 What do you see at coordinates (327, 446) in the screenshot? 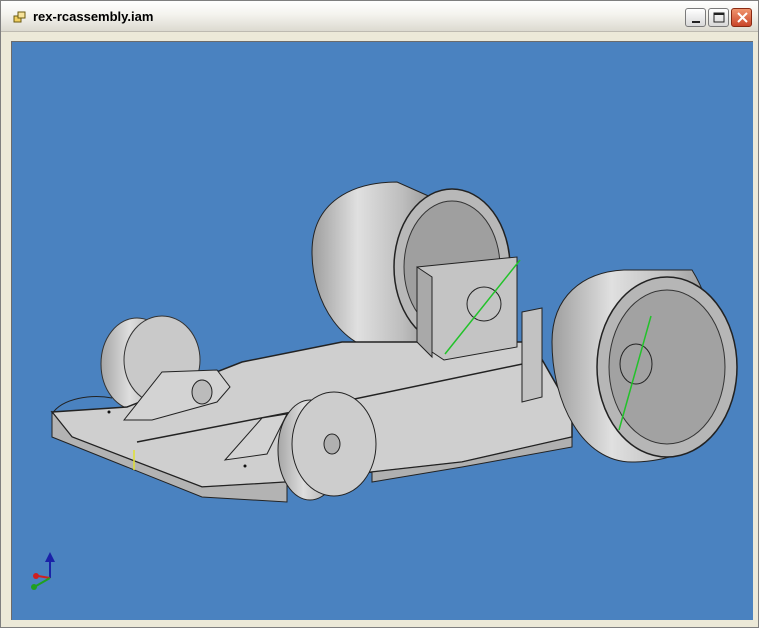
I see `front-wheel` at bounding box center [327, 446].